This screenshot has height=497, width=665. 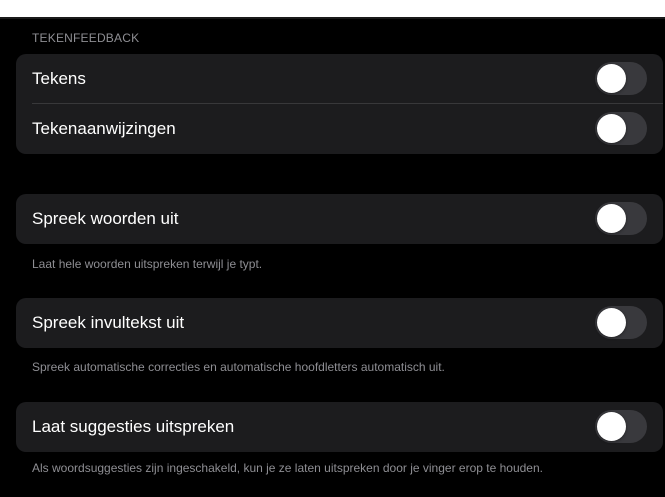 I want to click on tekenaanwijzingen-toggle, so click(x=621, y=128).